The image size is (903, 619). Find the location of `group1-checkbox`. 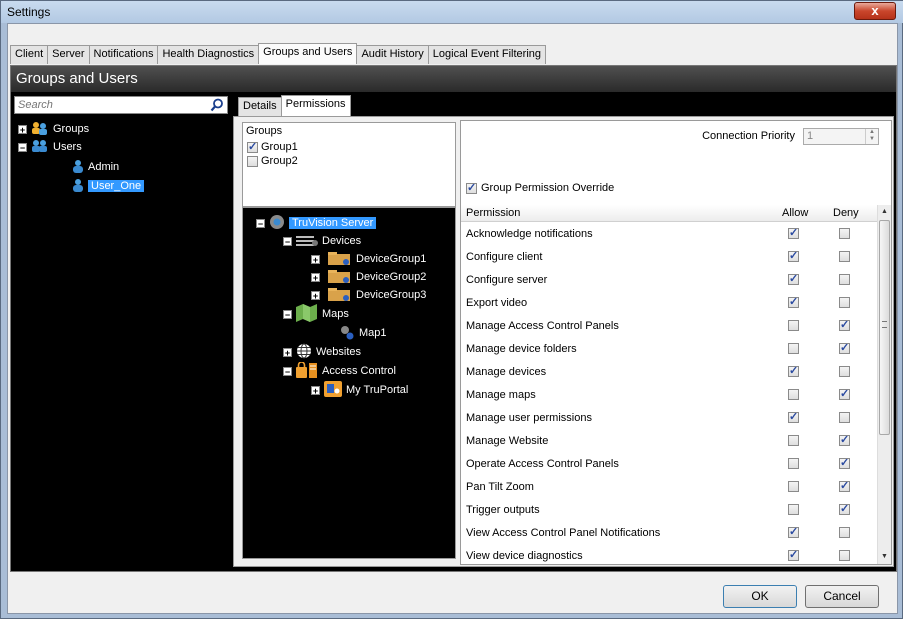

group1-checkbox is located at coordinates (252, 146).